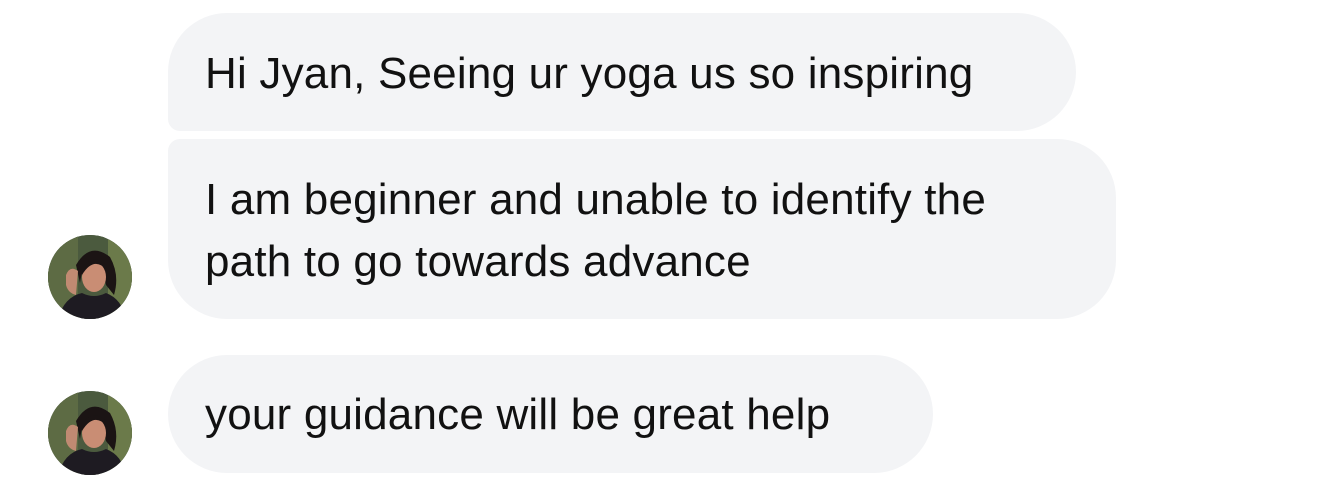 The image size is (1320, 499). What do you see at coordinates (550, 414) in the screenshot?
I see `message-bubble: your guidance will be great help` at bounding box center [550, 414].